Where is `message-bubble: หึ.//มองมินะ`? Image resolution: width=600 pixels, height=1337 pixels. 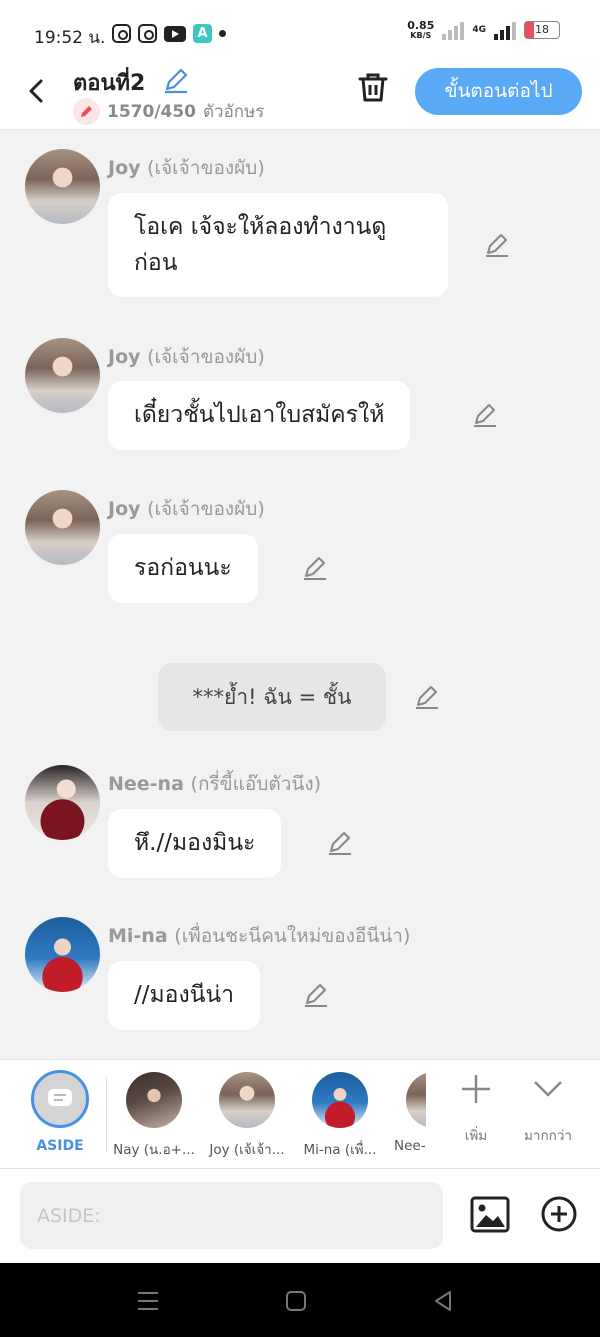
message-bubble: หึ.//มองมินะ is located at coordinates (195, 843).